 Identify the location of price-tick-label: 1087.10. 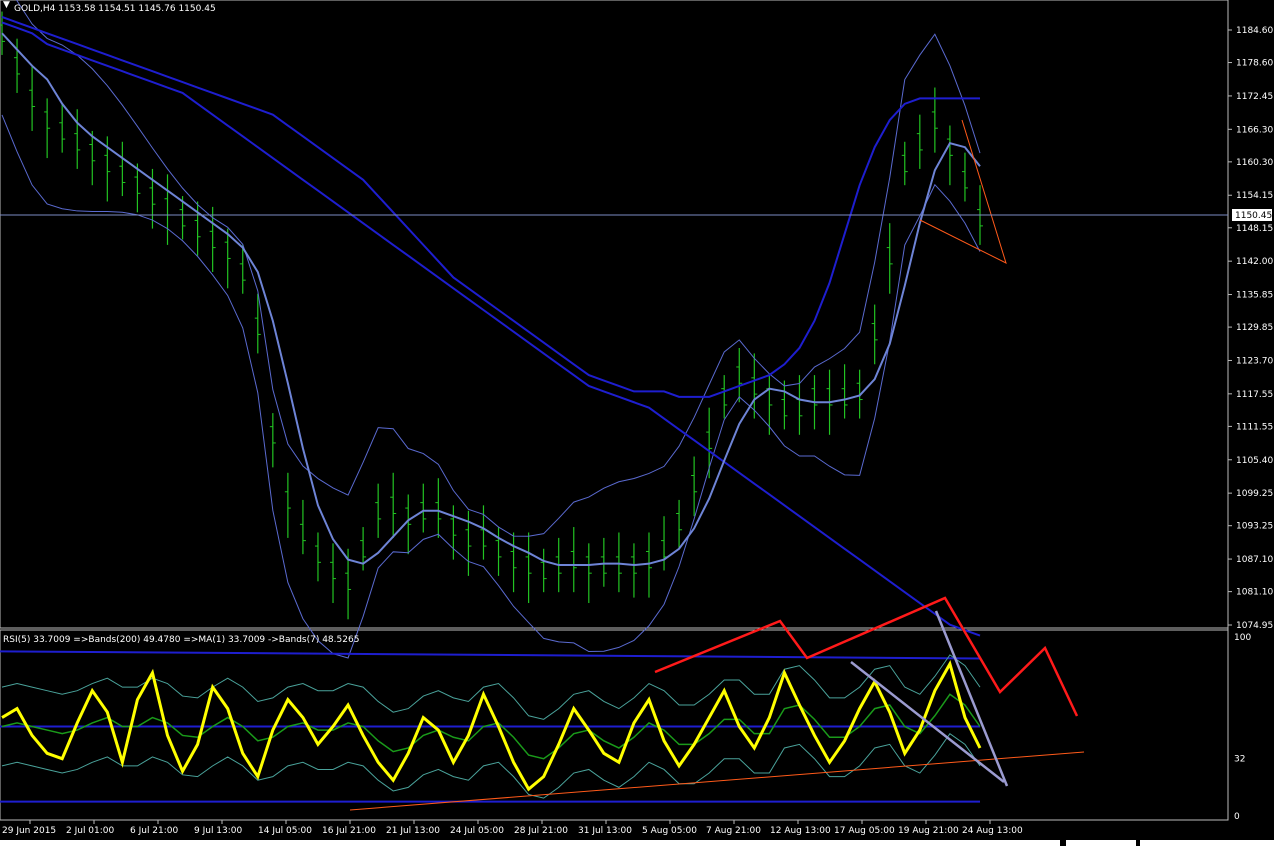
(1254, 560).